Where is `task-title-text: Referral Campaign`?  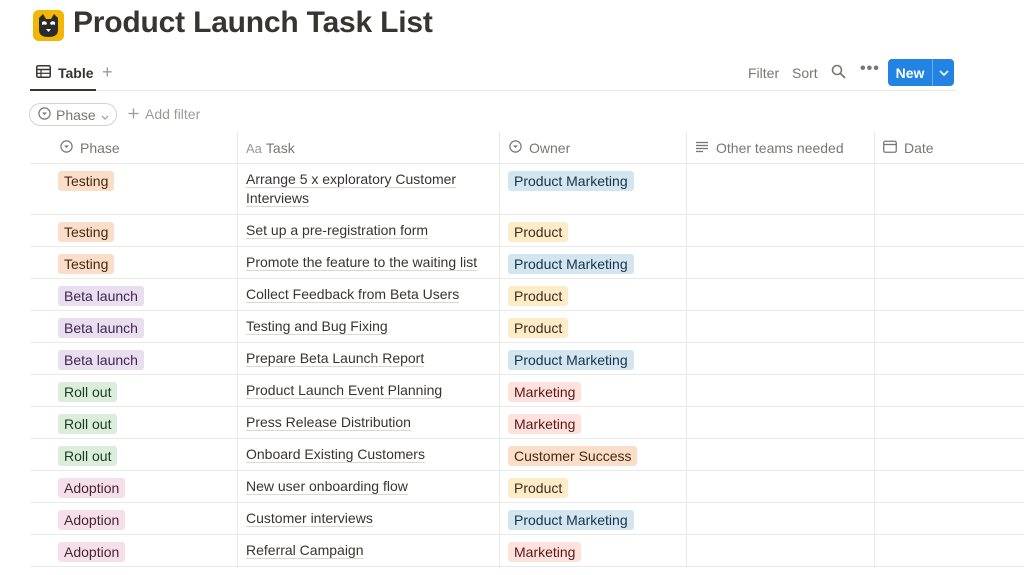 task-title-text: Referral Campaign is located at coordinates (305, 550).